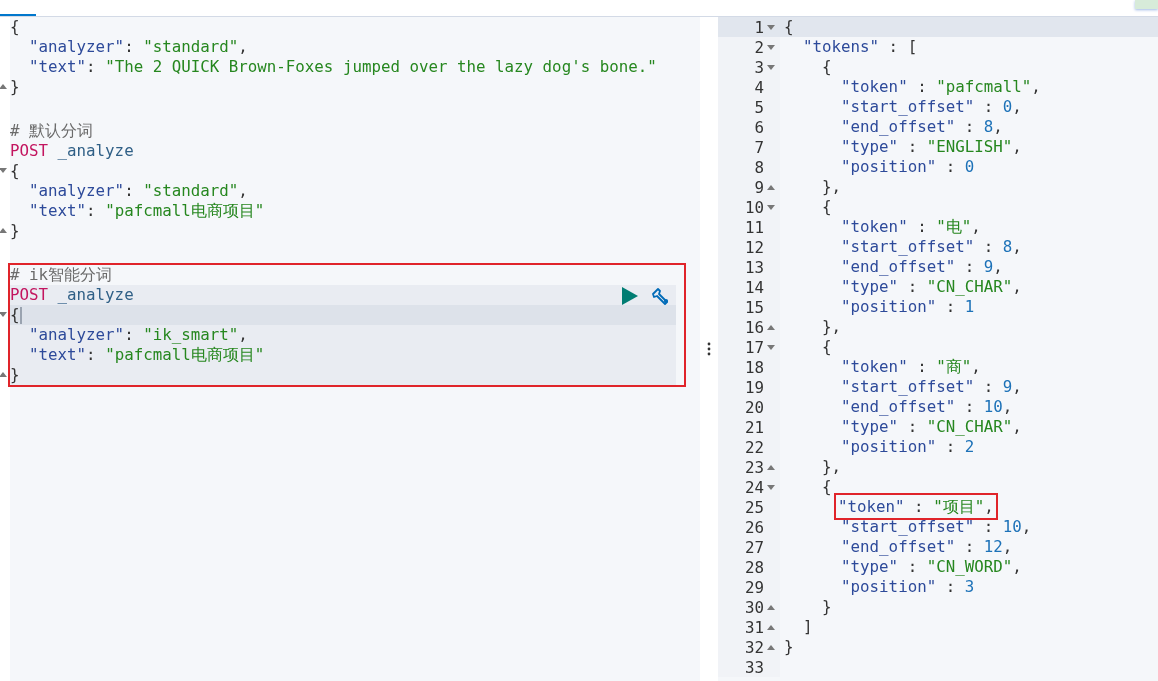  What do you see at coordinates (754, 387) in the screenshot?
I see `line-number: 19` at bounding box center [754, 387].